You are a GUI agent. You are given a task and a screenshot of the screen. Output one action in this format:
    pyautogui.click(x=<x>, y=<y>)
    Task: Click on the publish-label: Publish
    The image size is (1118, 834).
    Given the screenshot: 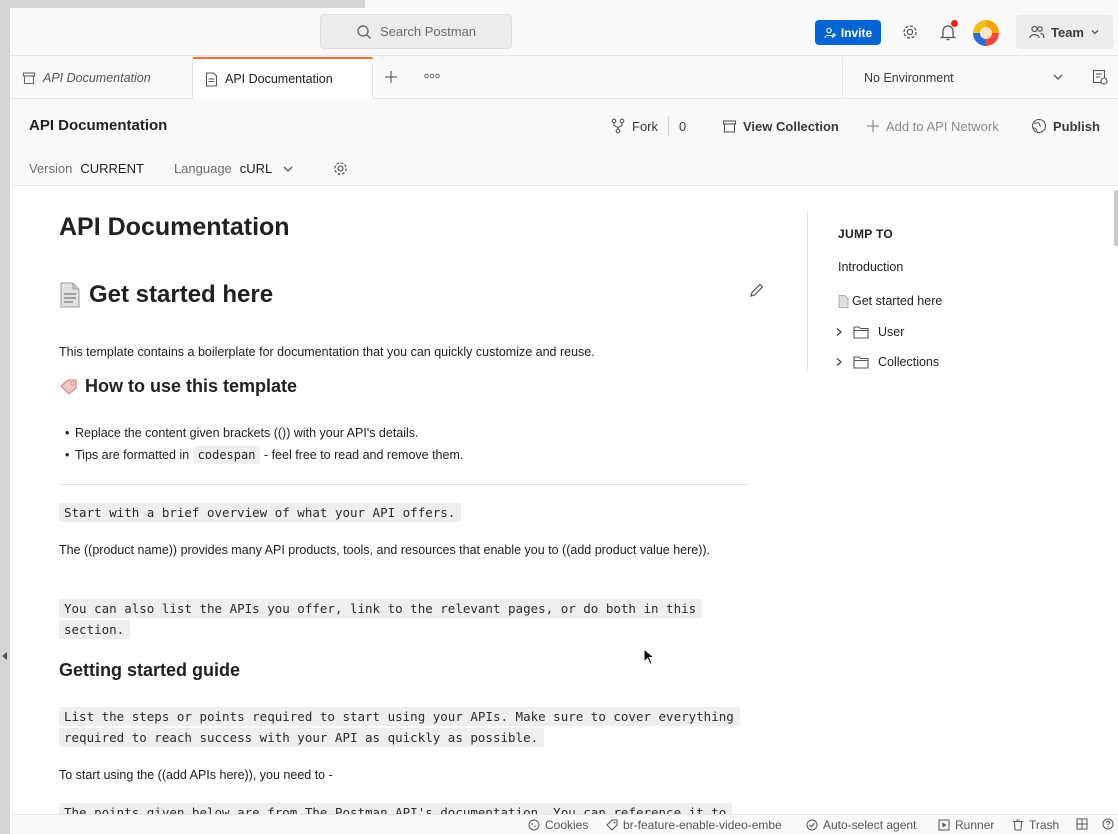 What is the action you would take?
    pyautogui.click(x=1076, y=126)
    